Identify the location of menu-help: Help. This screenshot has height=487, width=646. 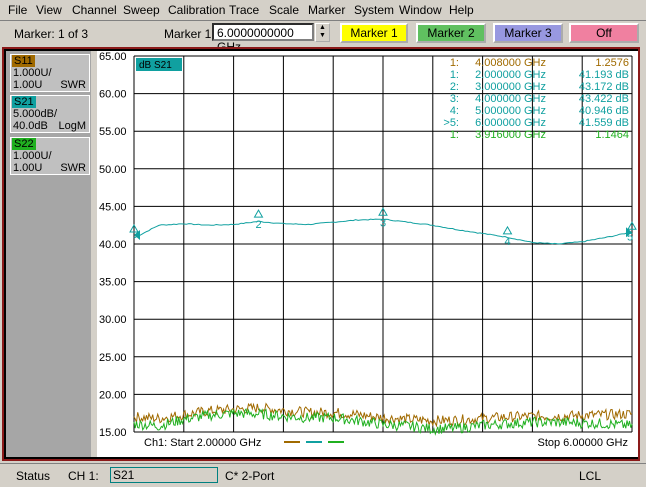
(461, 10).